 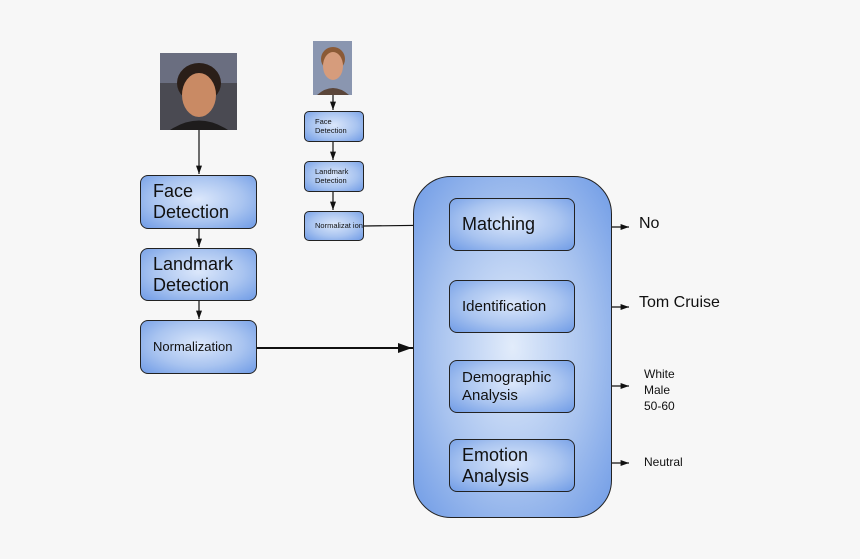 What do you see at coordinates (334, 226) in the screenshot?
I see `small-normalization-box: Normalizat ion` at bounding box center [334, 226].